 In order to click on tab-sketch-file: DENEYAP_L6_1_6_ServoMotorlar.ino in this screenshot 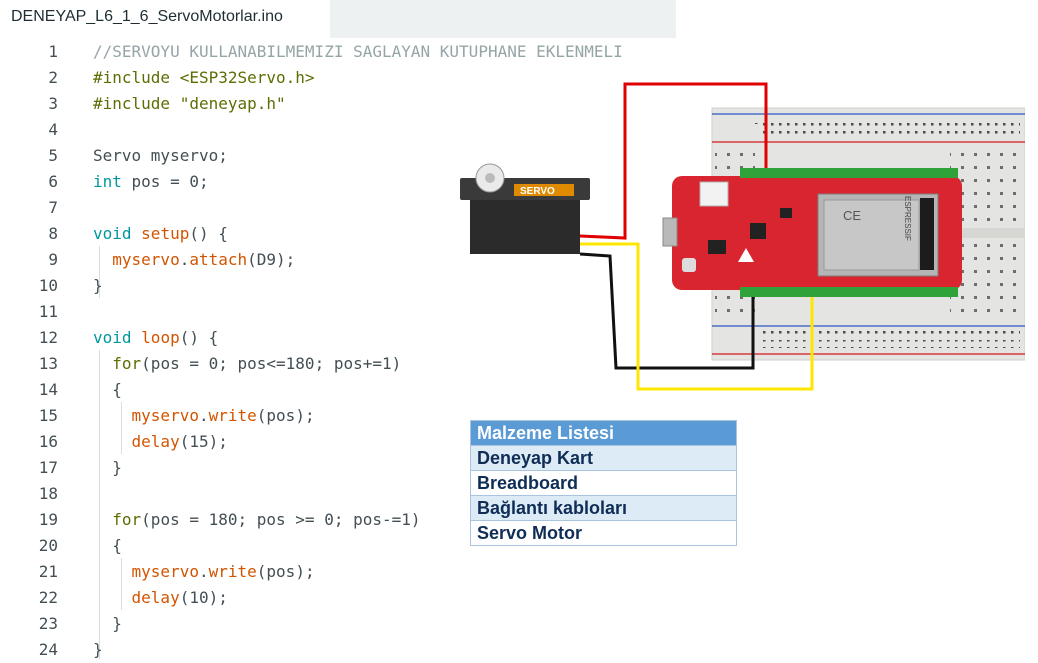, I will do `click(165, 19)`.